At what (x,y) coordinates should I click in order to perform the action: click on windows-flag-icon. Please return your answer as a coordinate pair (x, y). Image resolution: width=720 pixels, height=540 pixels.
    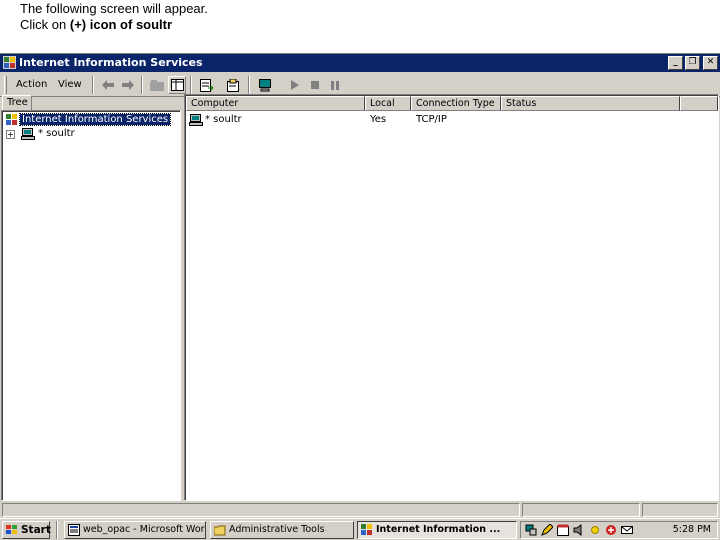
    Looking at the image, I should click on (11, 529).